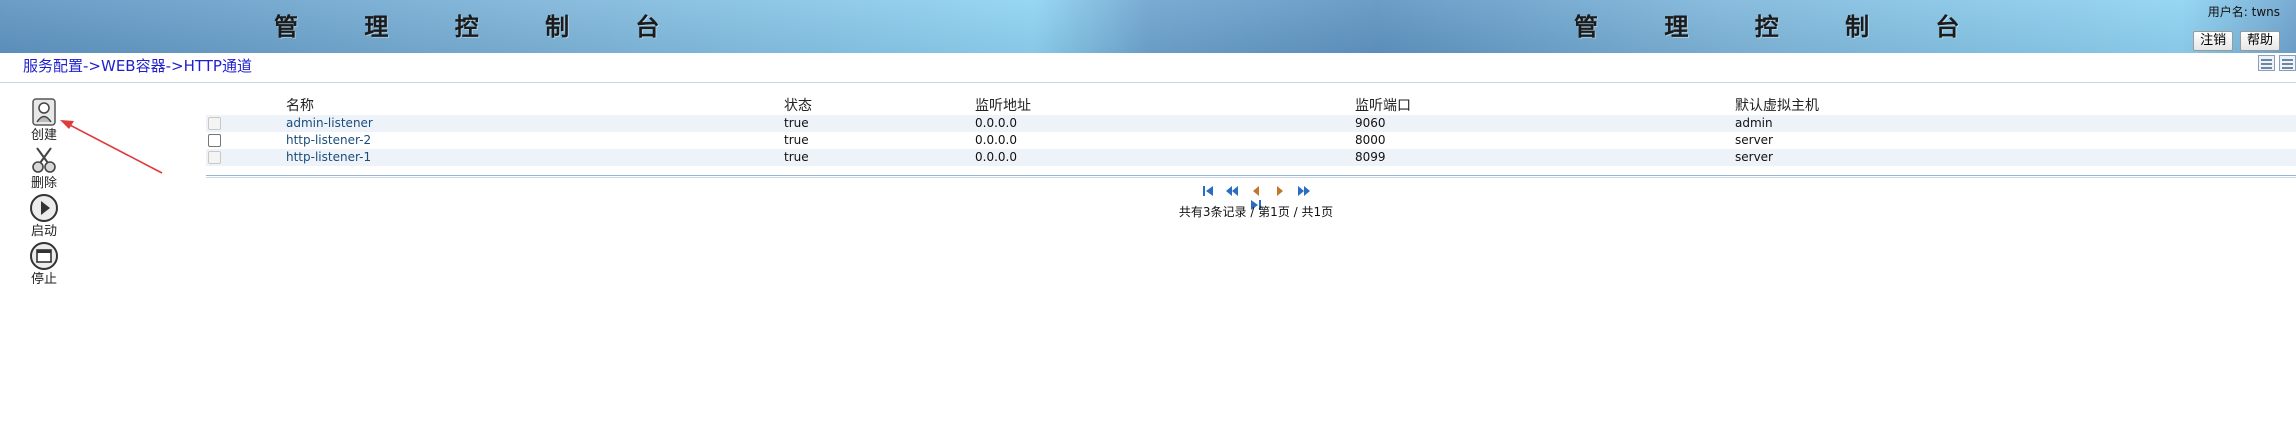 The image size is (2296, 429). What do you see at coordinates (535, 123) in the screenshot?
I see `row-name: admin-listener` at bounding box center [535, 123].